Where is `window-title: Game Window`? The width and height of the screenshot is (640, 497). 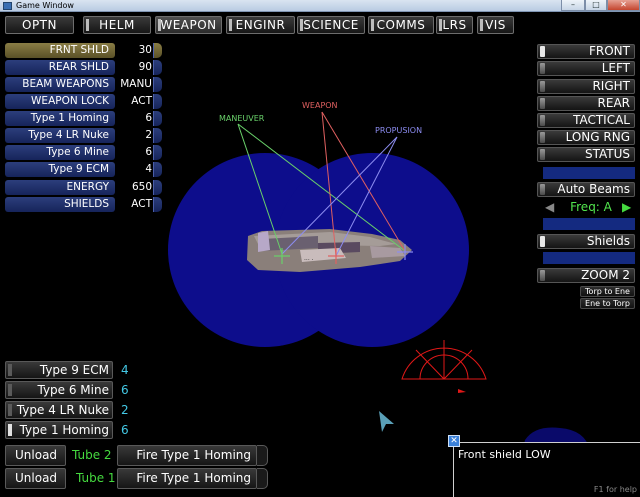
window-title: Game Window is located at coordinates (45, 5).